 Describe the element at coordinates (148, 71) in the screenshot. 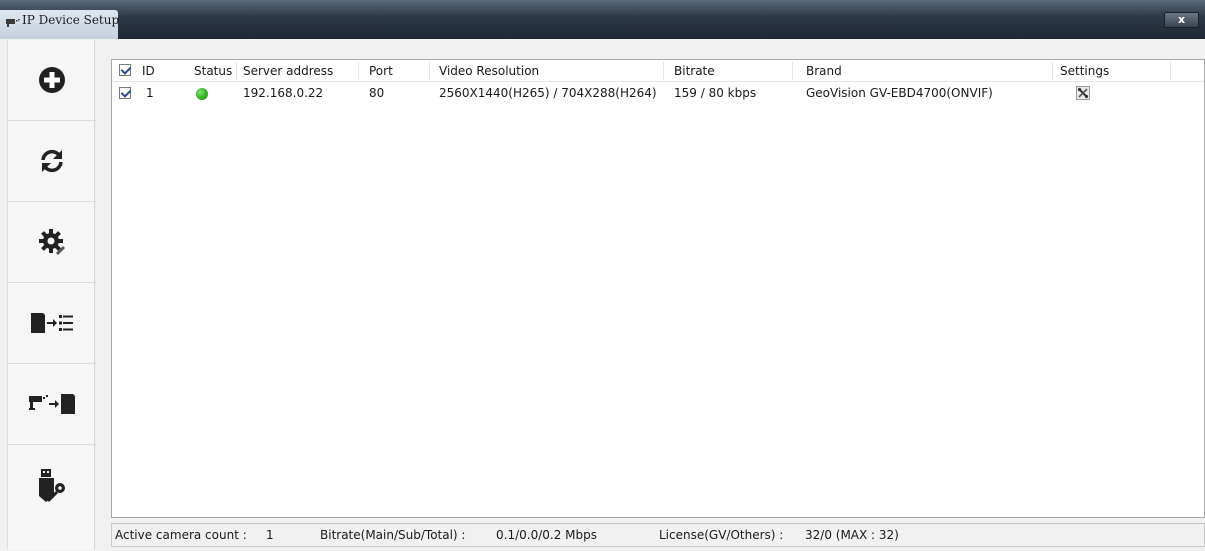

I see `column-header-id: ID` at that location.